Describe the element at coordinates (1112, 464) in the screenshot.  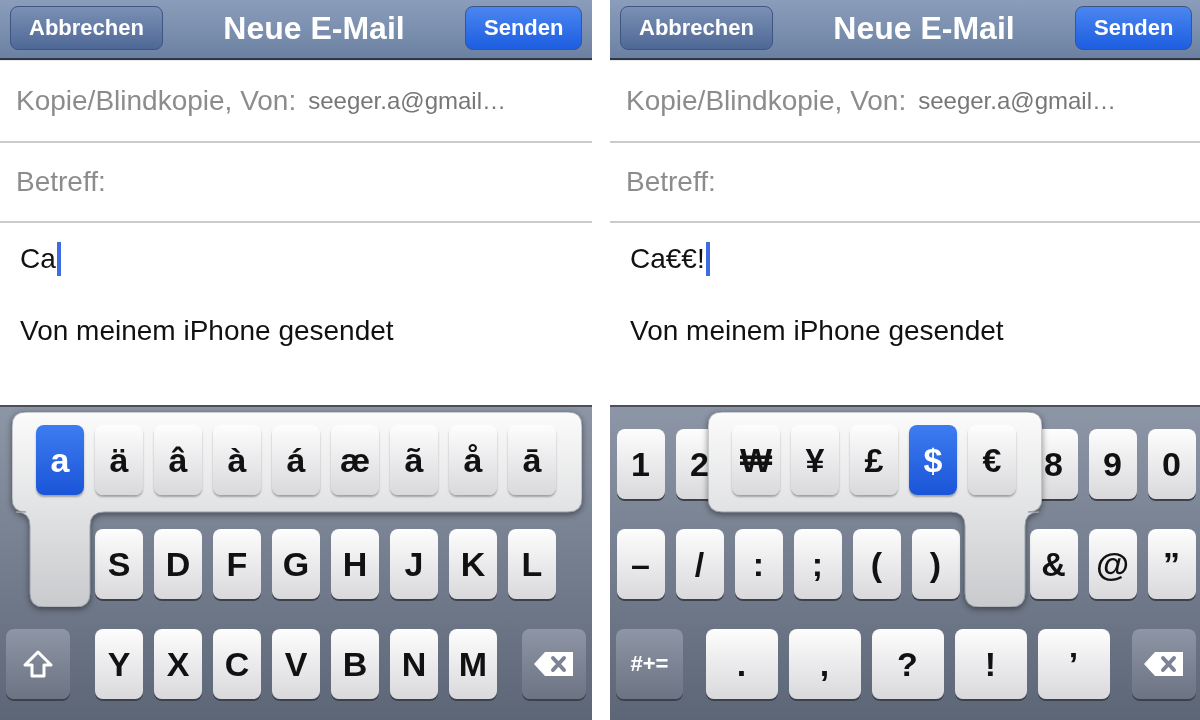
I see `keyboard-key: 9` at that location.